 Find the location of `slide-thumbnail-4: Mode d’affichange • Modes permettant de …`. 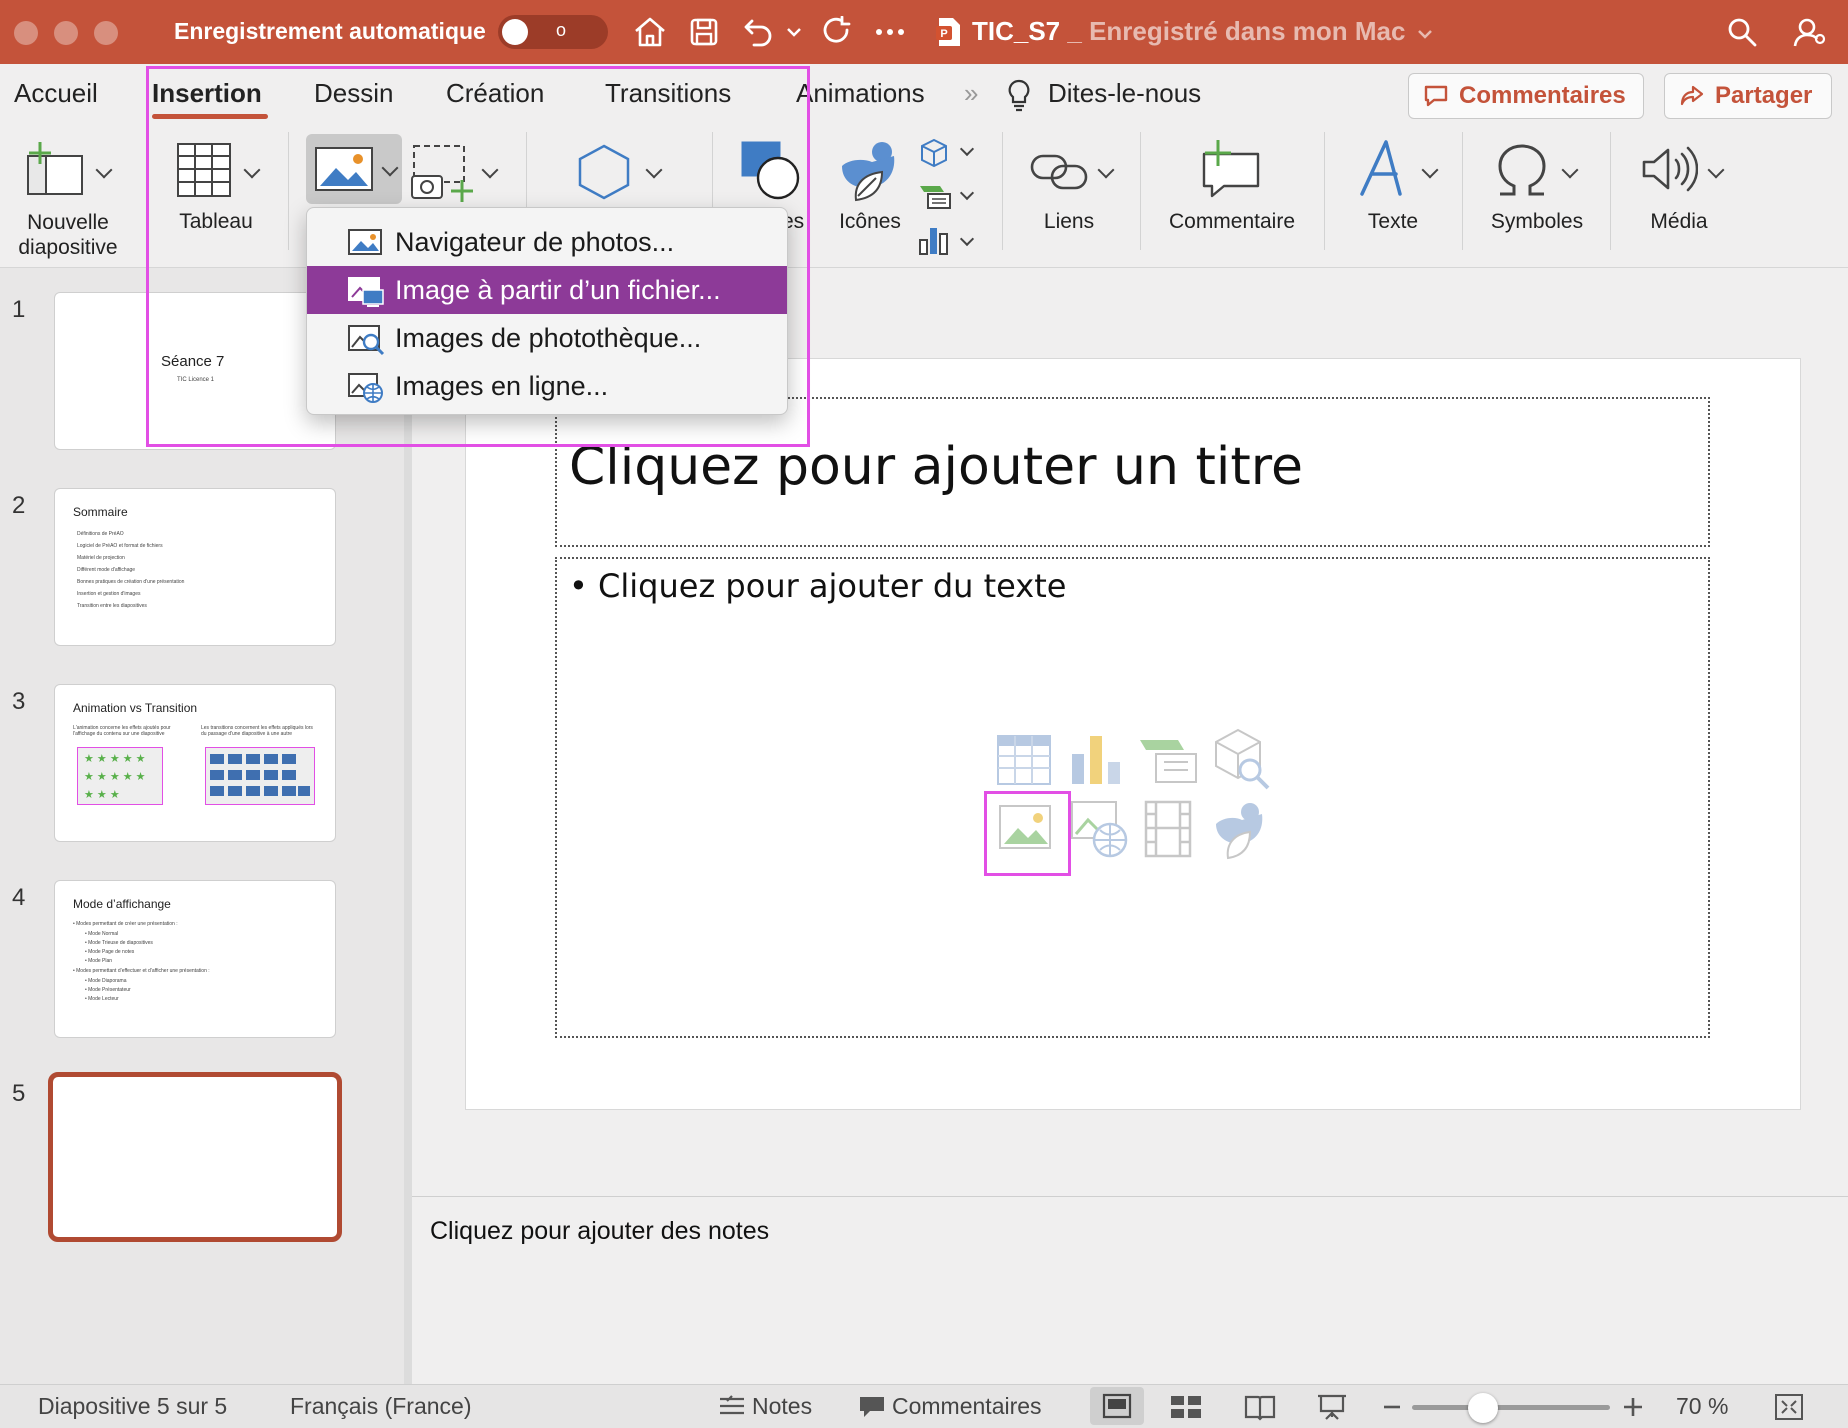

slide-thumbnail-4: Mode d’affichange • Modes permettant de … is located at coordinates (195, 959).